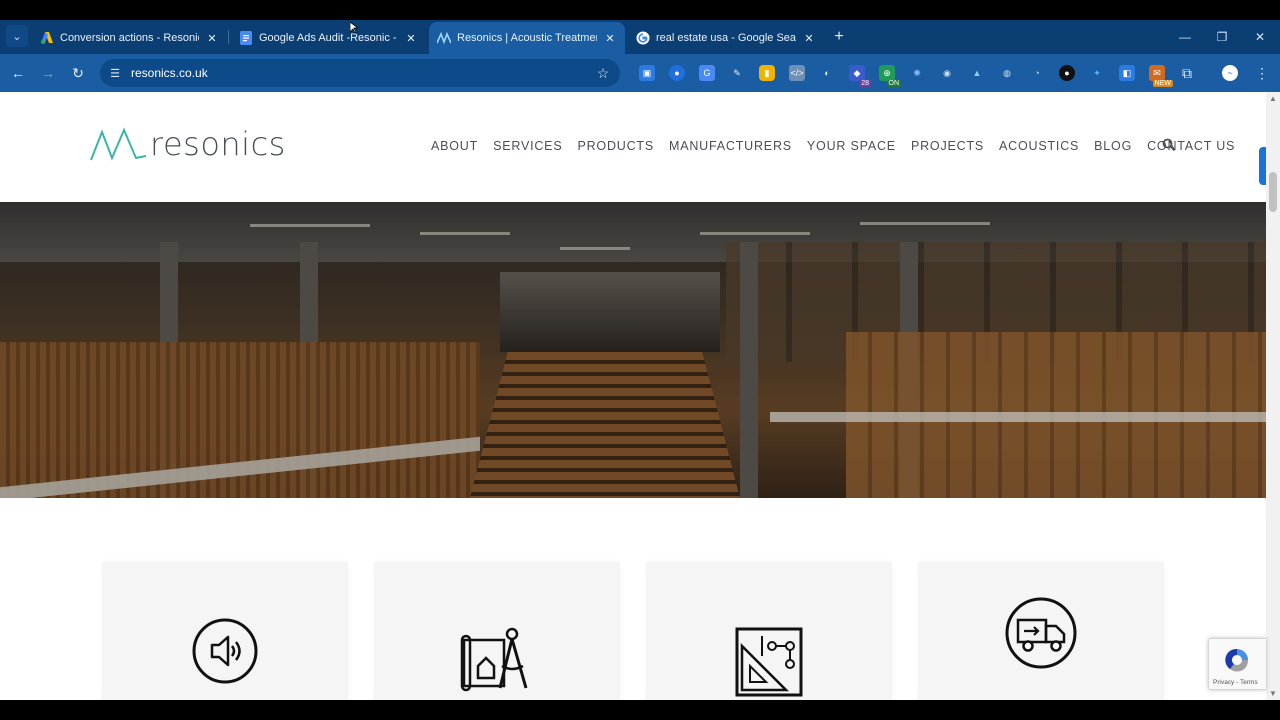 This screenshot has width=1280, height=720. What do you see at coordinates (48, 73) in the screenshot?
I see `forward-arrow-icon: →` at bounding box center [48, 73].